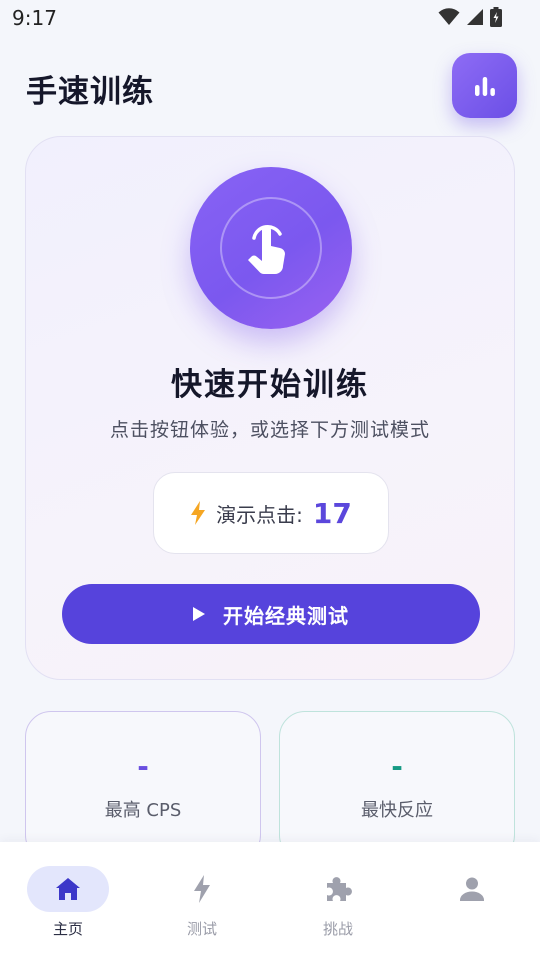 This screenshot has width=540, height=960. I want to click on tap-button, so click(271, 248).